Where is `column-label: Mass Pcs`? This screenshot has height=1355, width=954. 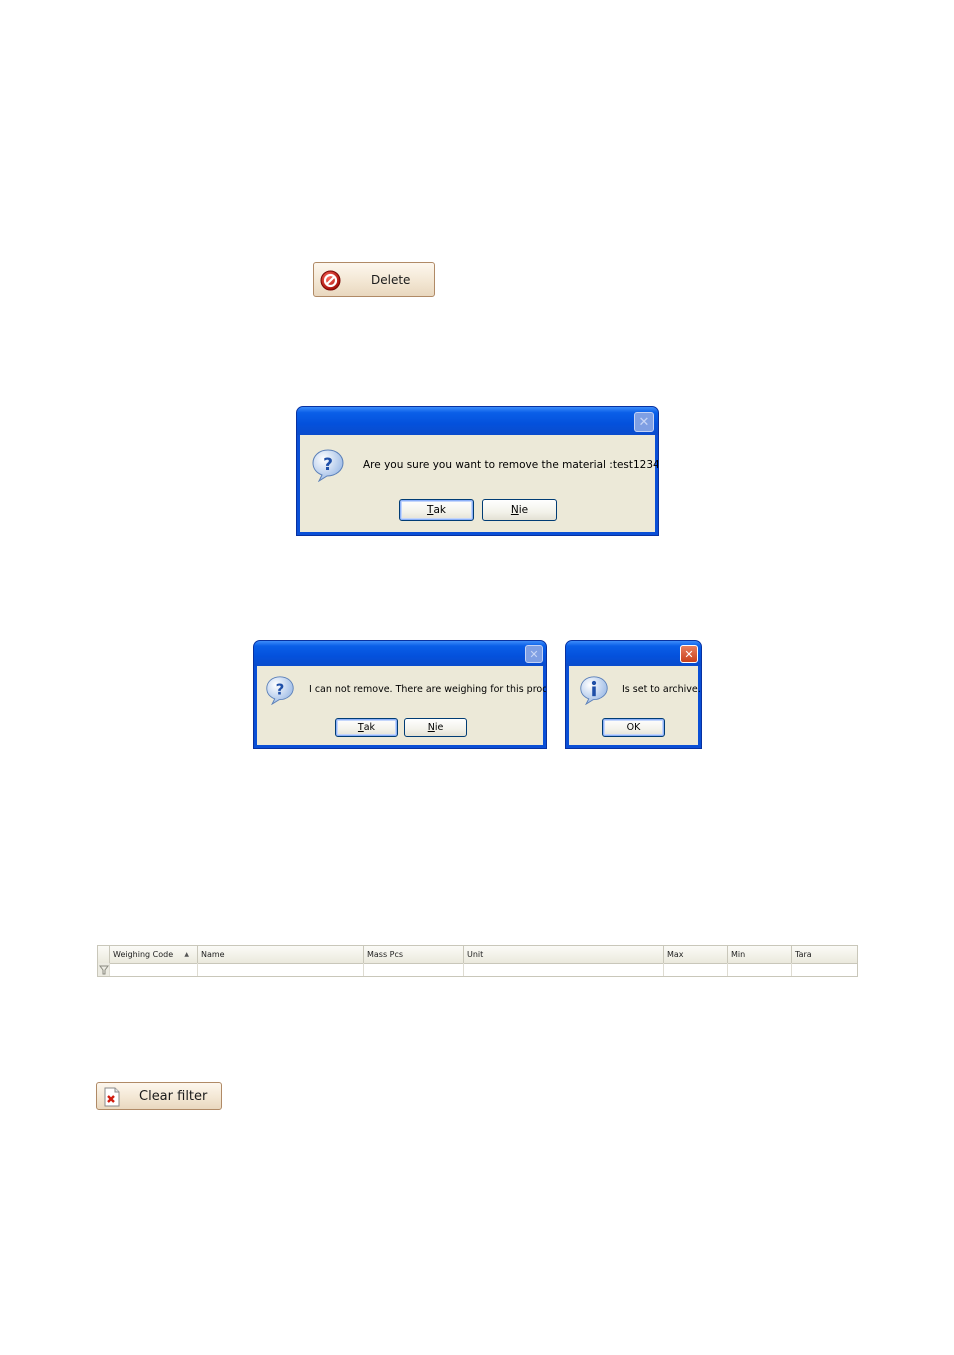
column-label: Mass Pcs is located at coordinates (385, 954).